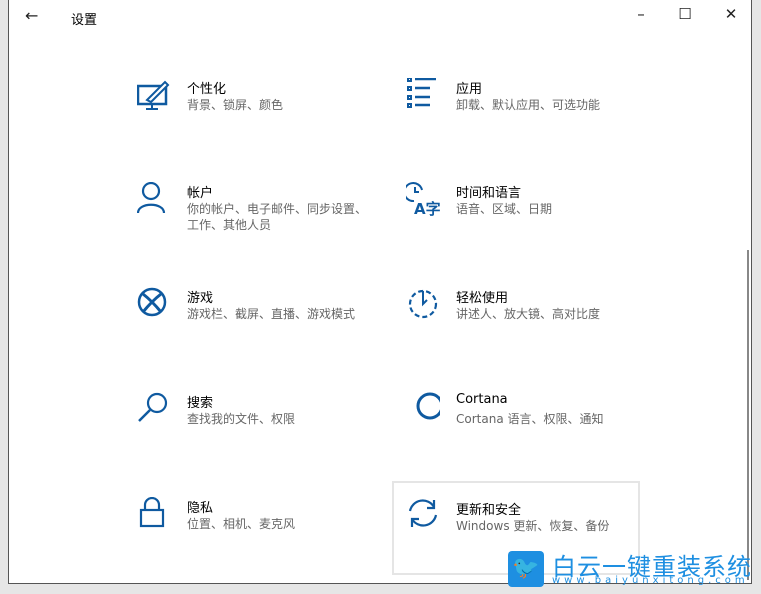  Describe the element at coordinates (731, 14) in the screenshot. I see `close-button: ✕` at that location.